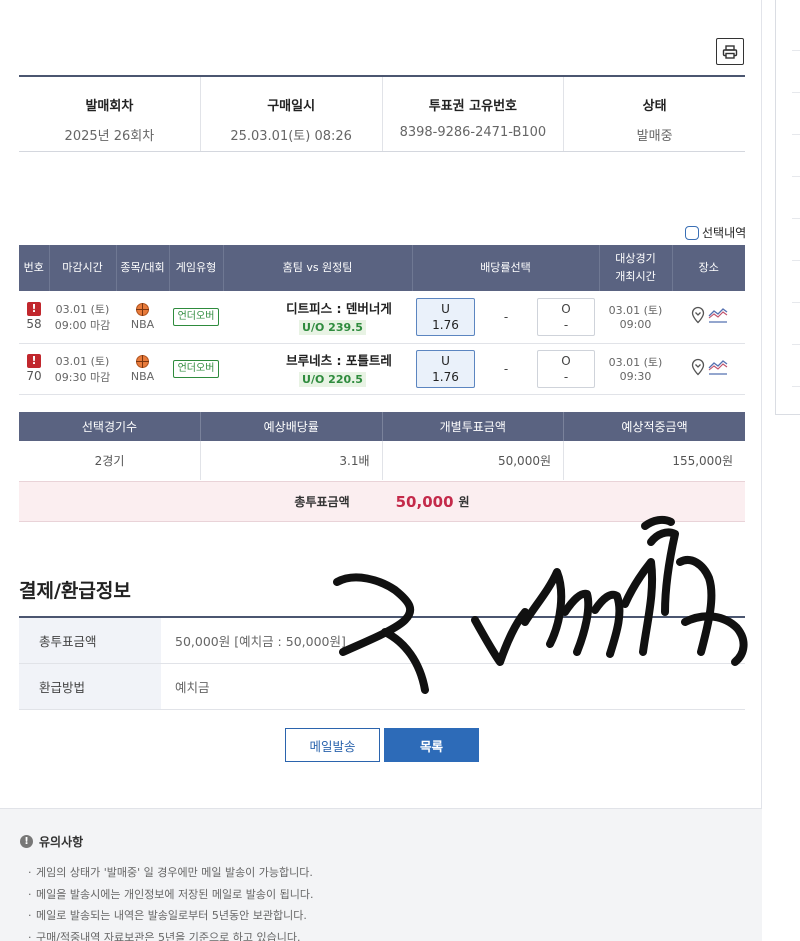 The image size is (800, 941). What do you see at coordinates (391, 934) in the screenshot?
I see `list-item: 구매/적중내역 자료보관은 5년을 기준으로 하고 있습니다.` at bounding box center [391, 934].